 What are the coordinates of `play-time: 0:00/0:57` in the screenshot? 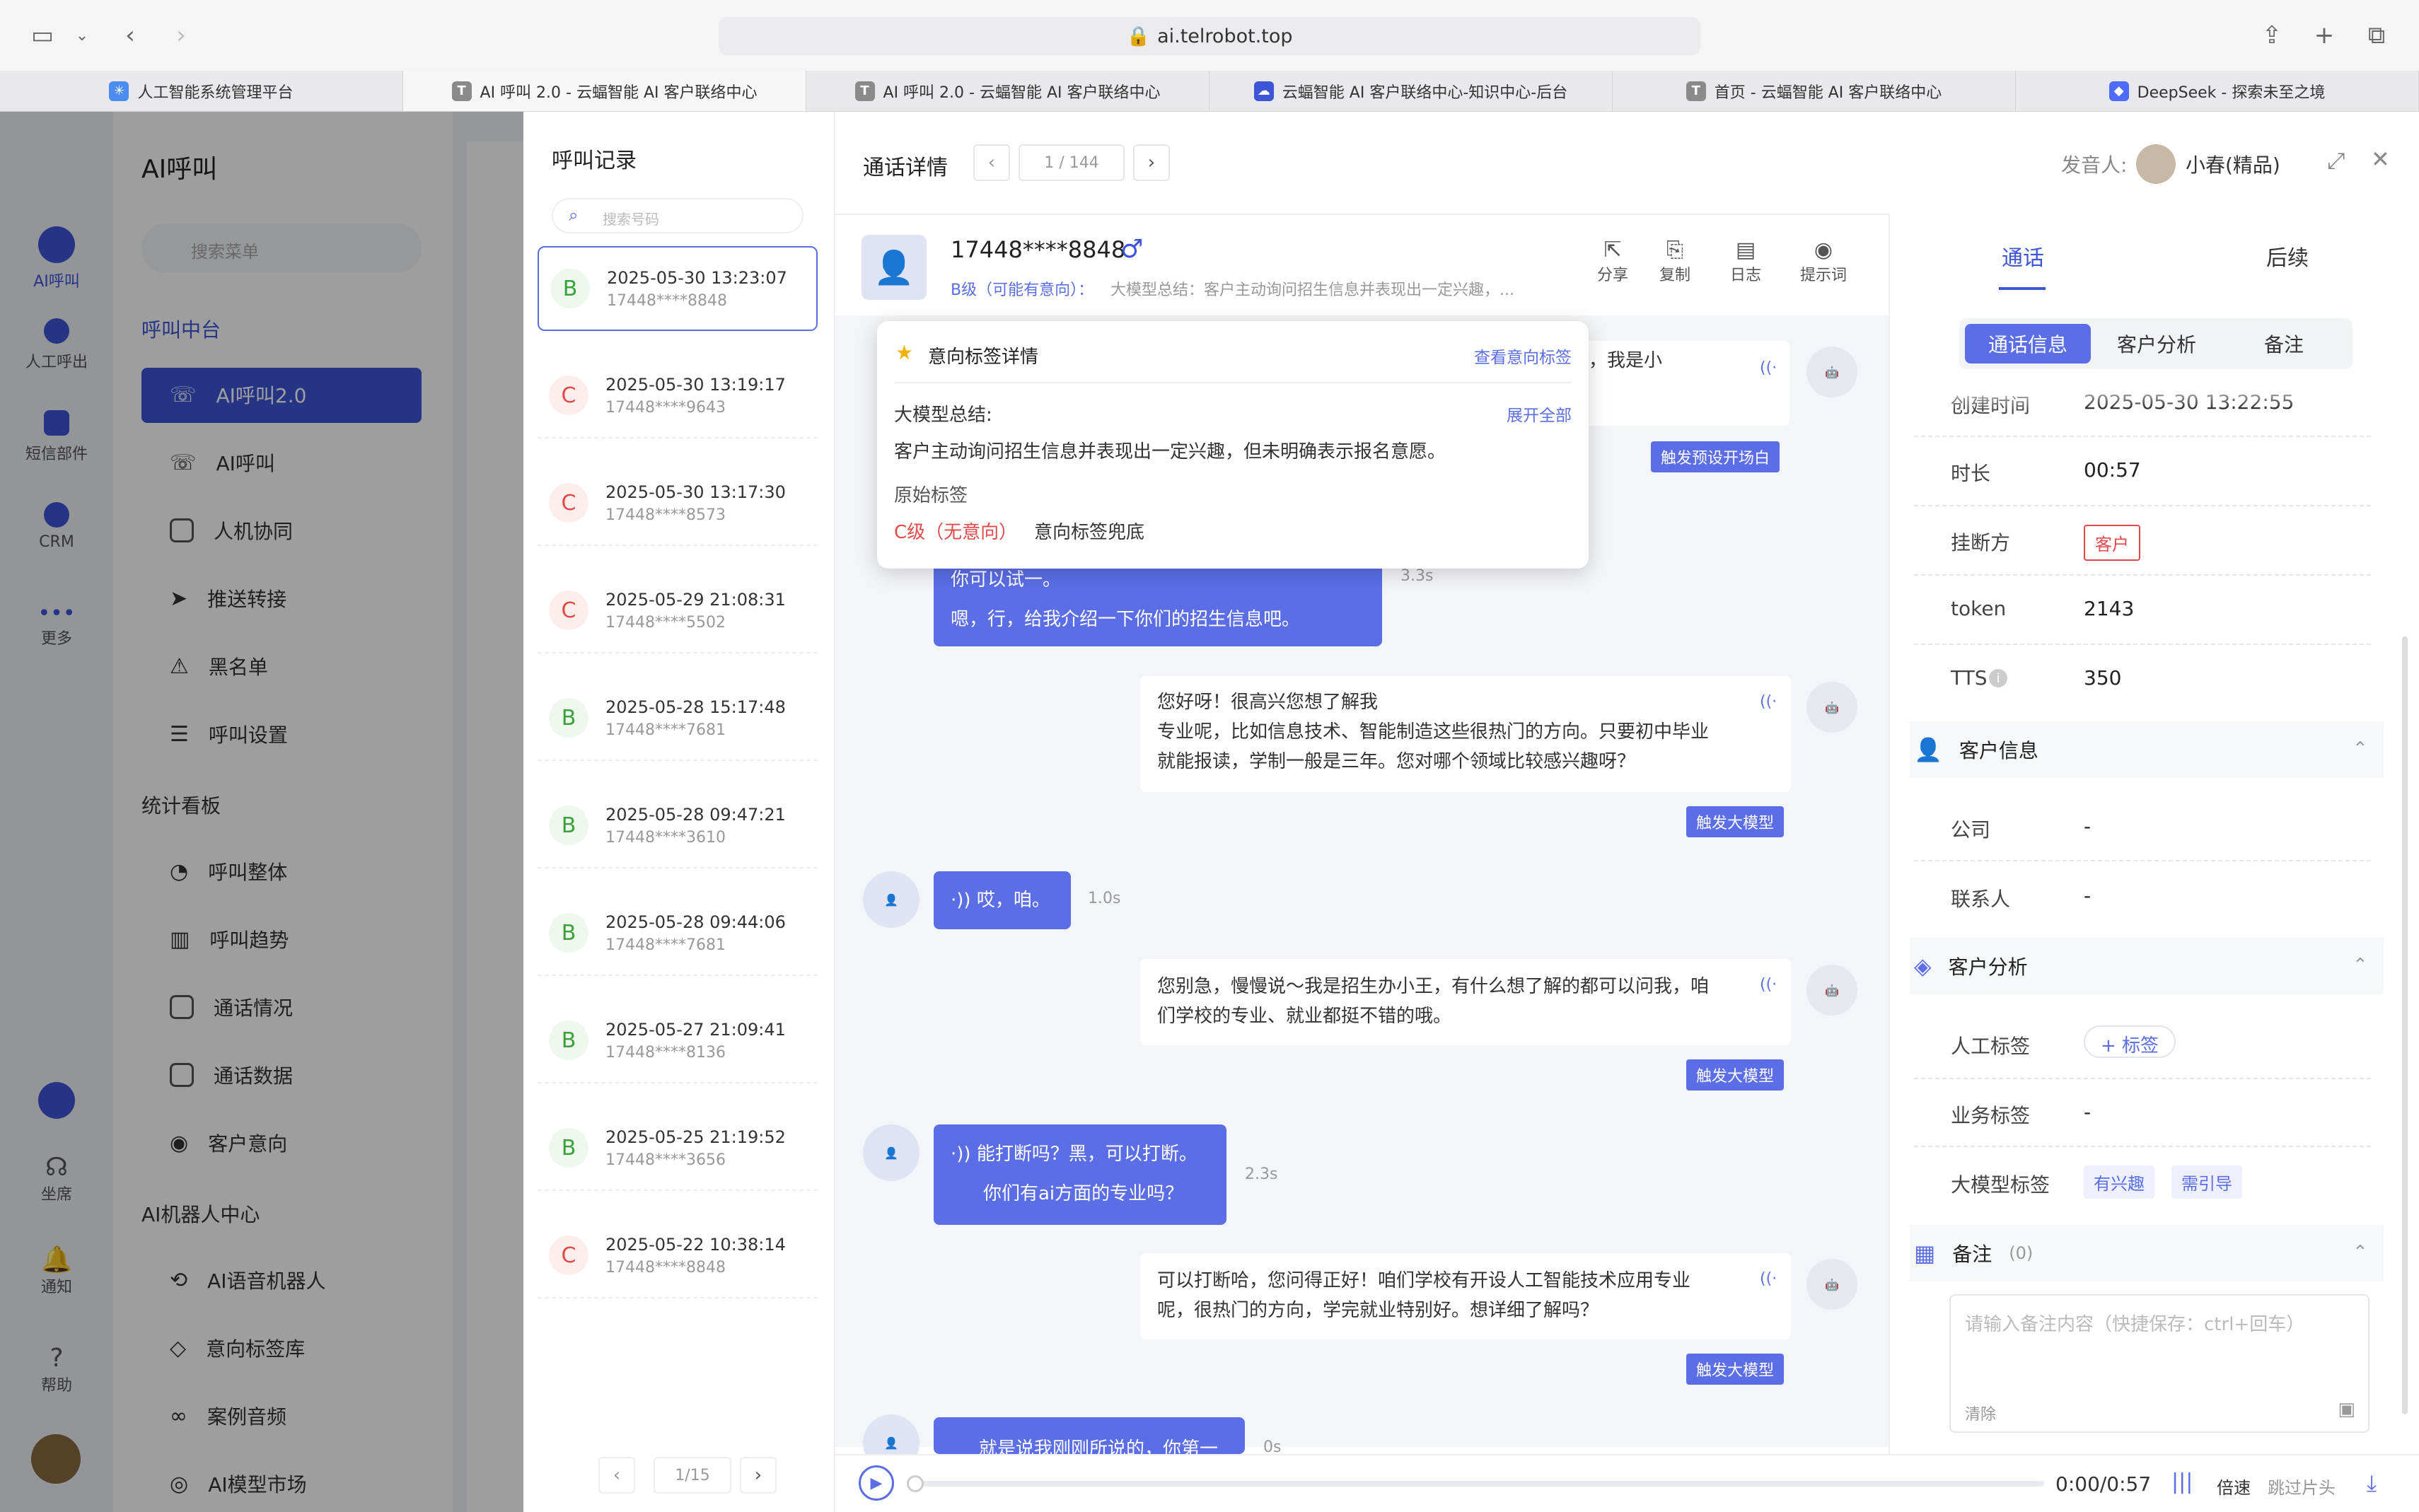 It's located at (2104, 1484).